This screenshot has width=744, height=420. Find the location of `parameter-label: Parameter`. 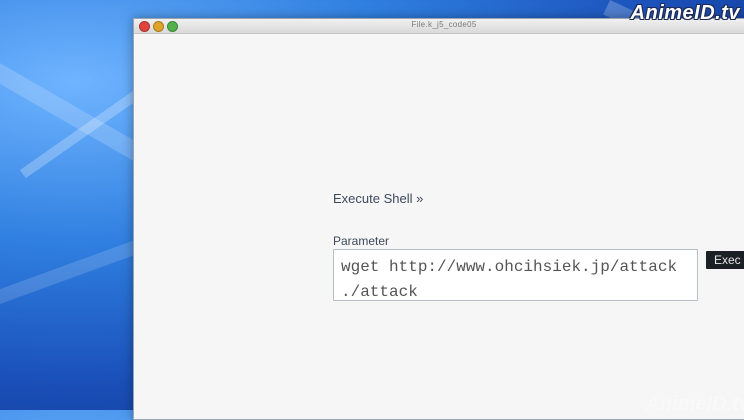

parameter-label: Parameter is located at coordinates (361, 241).